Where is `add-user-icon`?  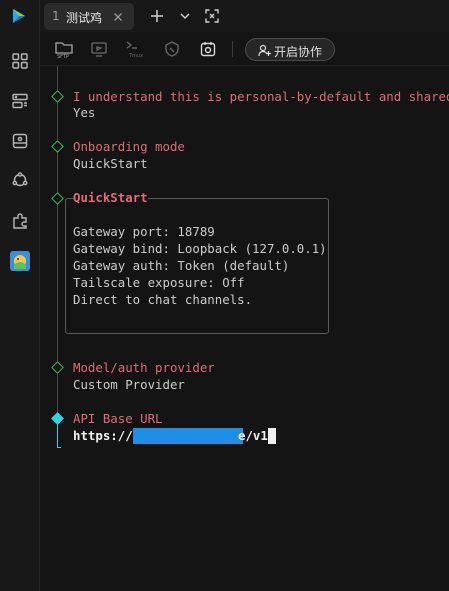 add-user-icon is located at coordinates (264, 50).